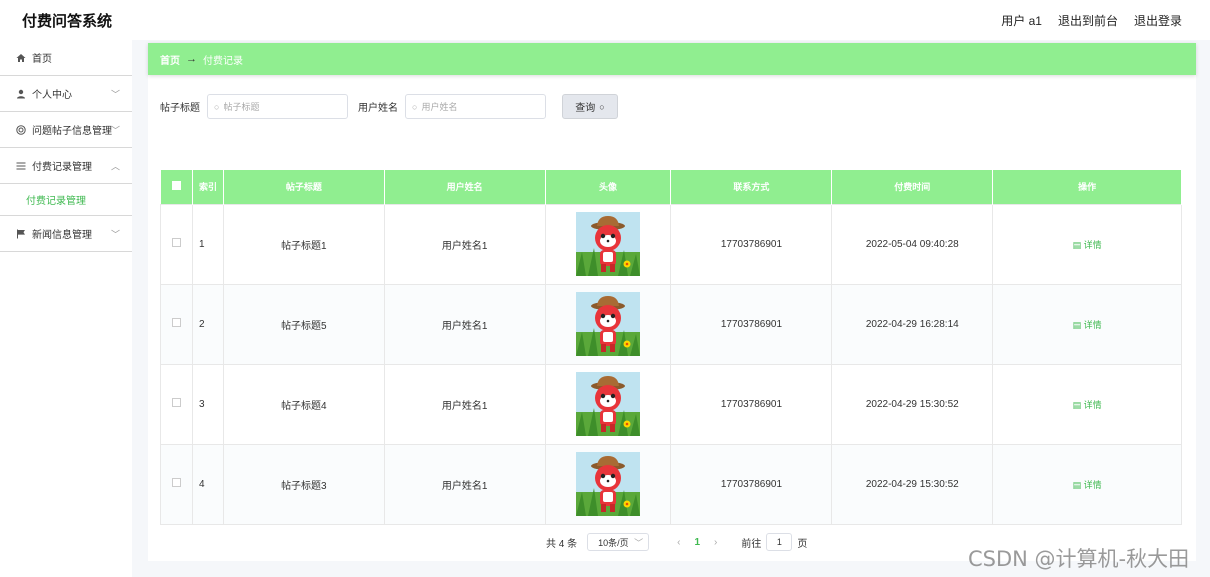 This screenshot has height=577, width=1210. I want to click on user-name-placeholder: 用户姓名, so click(439, 107).